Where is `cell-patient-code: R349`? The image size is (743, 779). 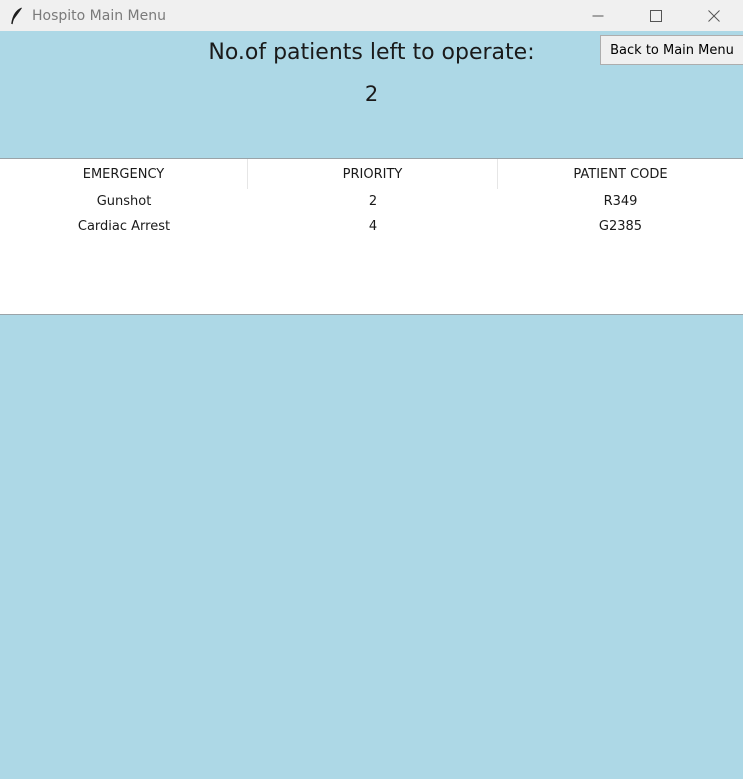
cell-patient-code: R349 is located at coordinates (620, 201).